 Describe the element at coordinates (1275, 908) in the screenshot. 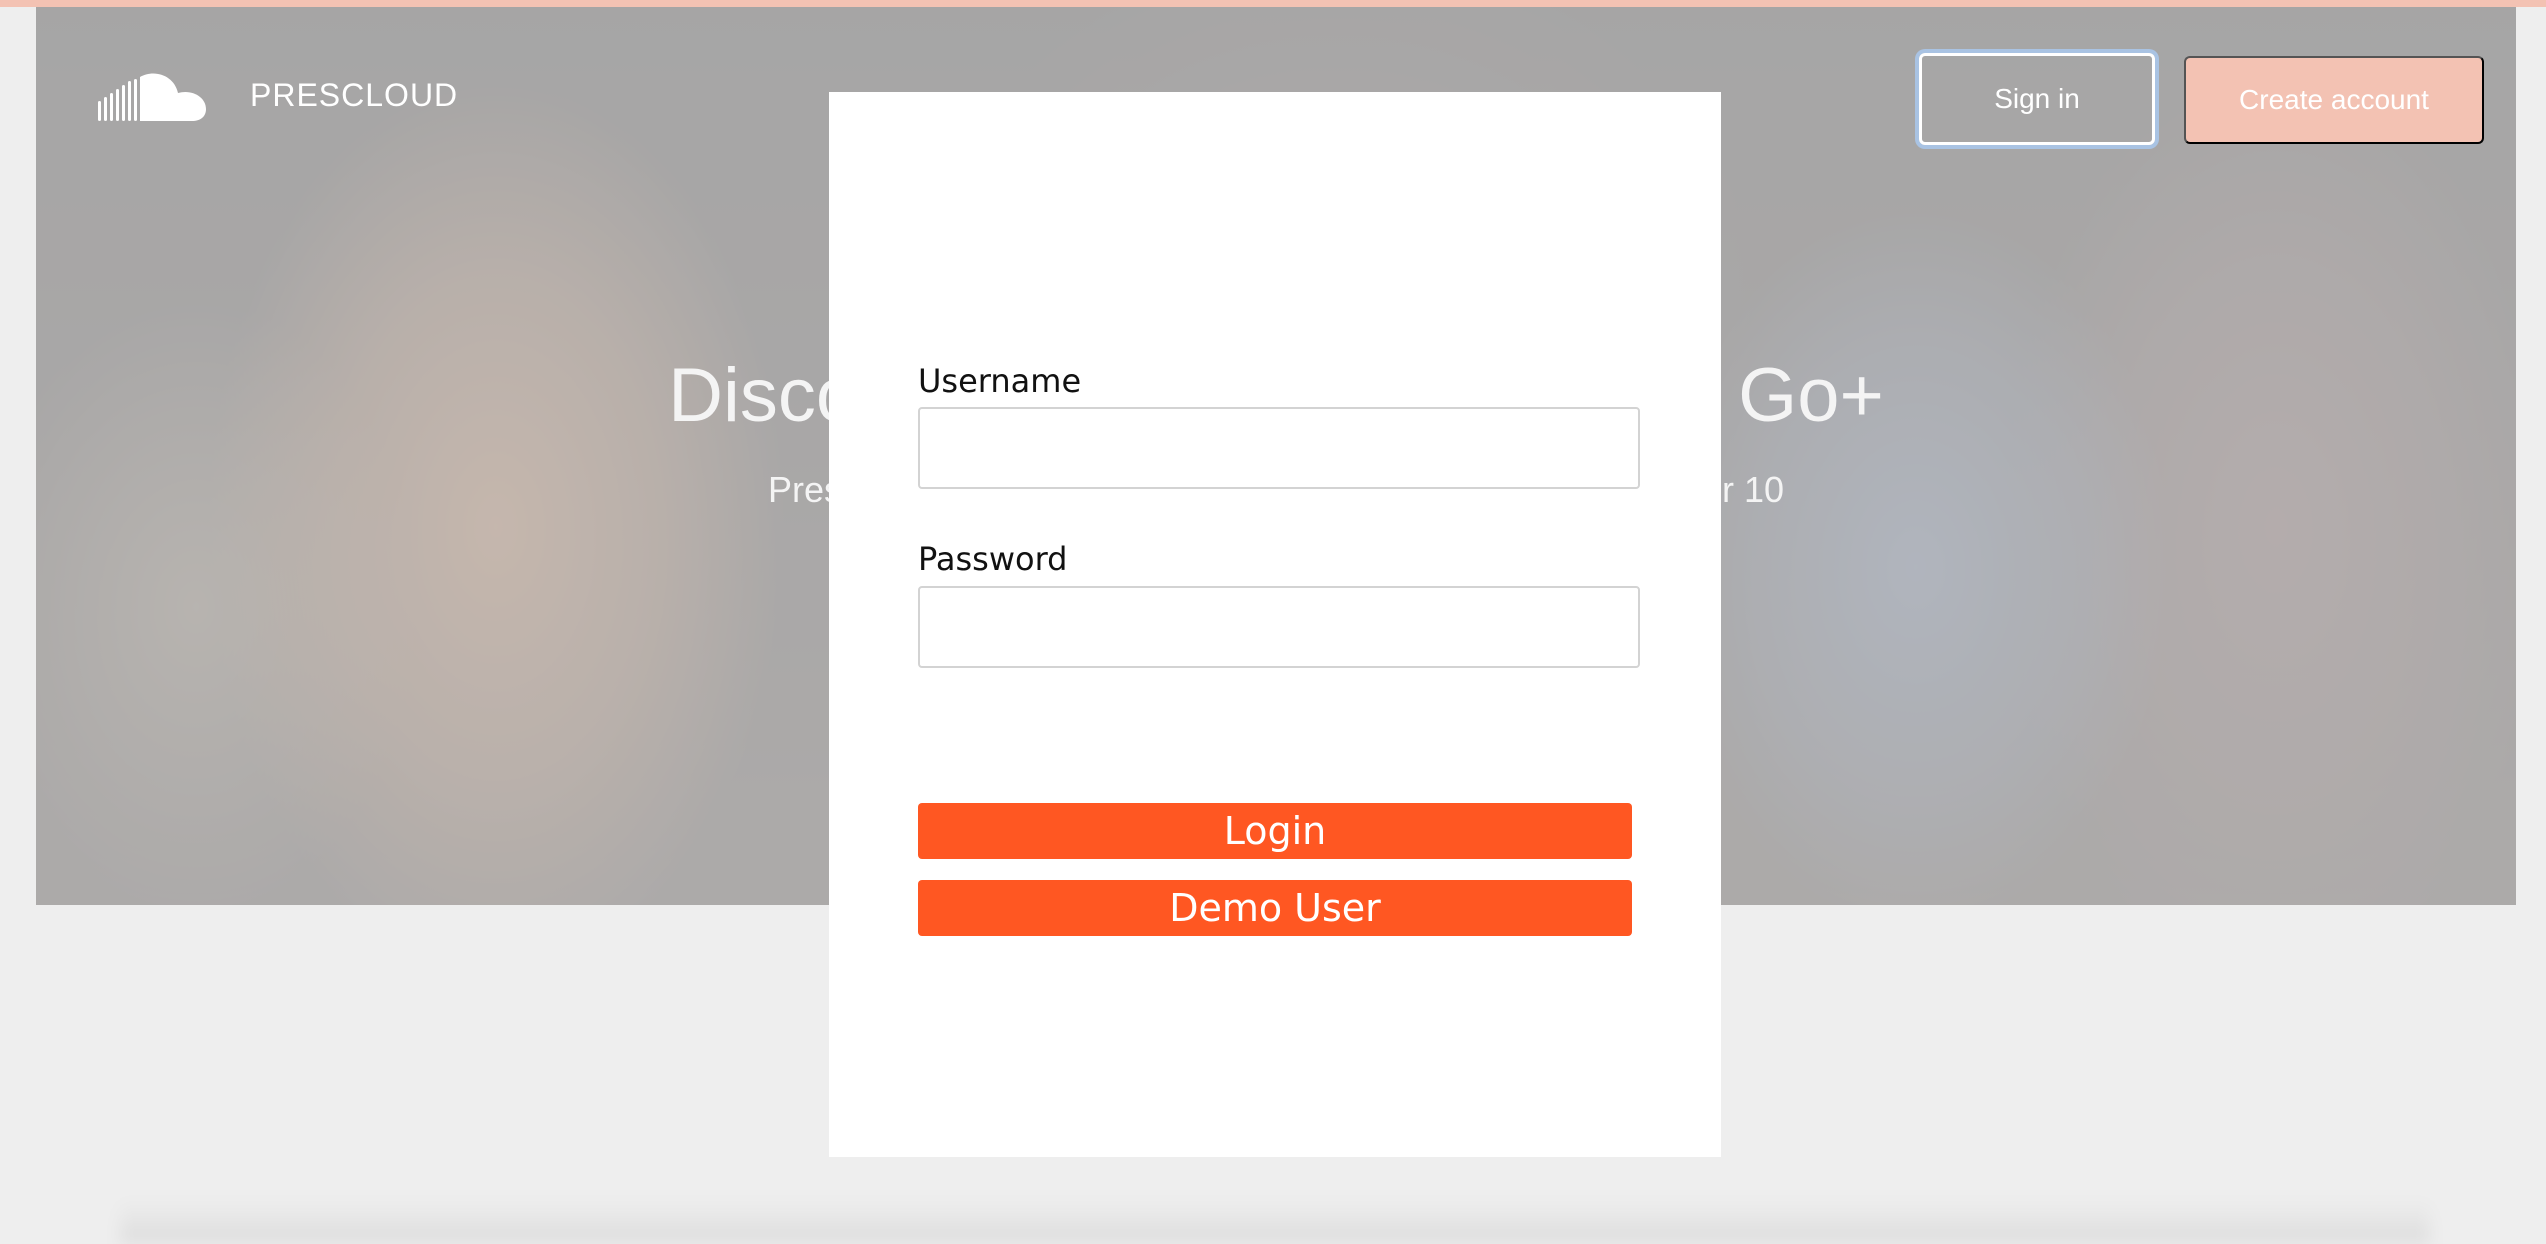

I see `demo-user-button: Demo User` at that location.